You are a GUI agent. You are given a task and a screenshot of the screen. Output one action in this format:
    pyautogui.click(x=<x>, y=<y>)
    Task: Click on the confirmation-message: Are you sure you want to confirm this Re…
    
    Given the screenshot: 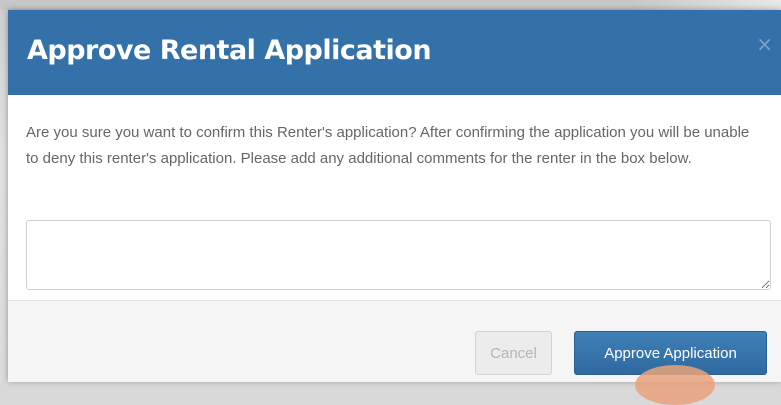 What is the action you would take?
    pyautogui.click(x=388, y=145)
    